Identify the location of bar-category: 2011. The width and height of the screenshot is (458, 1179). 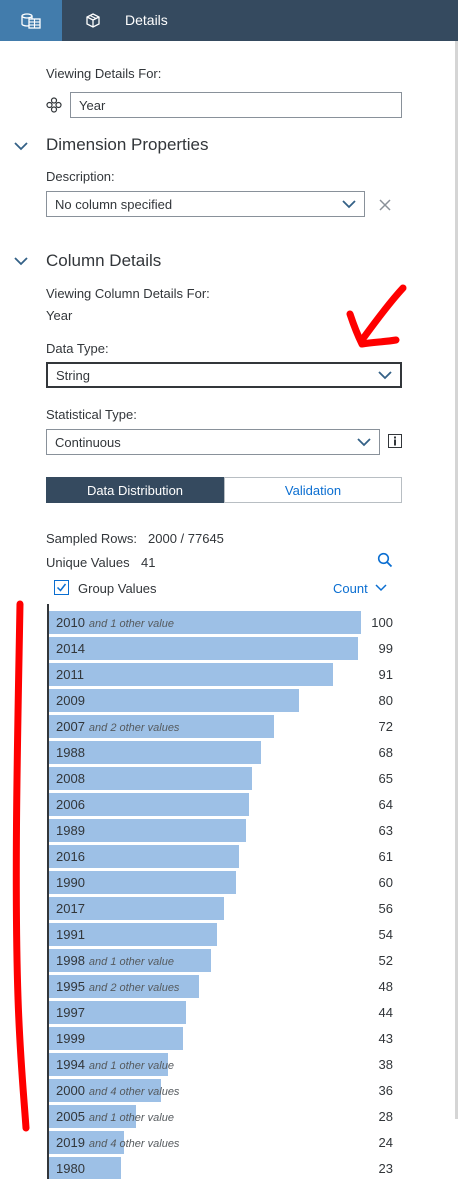
(70, 674).